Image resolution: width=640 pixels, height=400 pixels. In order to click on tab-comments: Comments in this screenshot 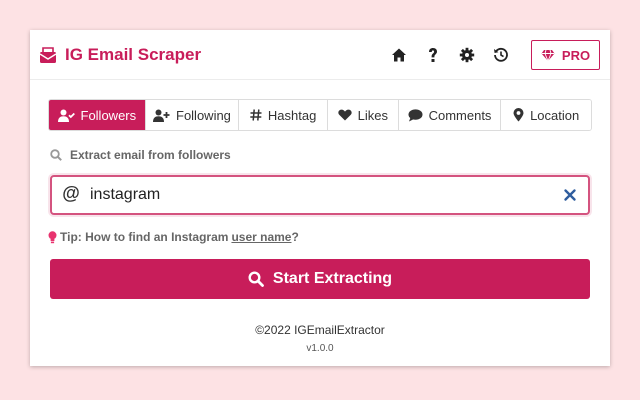, I will do `click(450, 115)`.